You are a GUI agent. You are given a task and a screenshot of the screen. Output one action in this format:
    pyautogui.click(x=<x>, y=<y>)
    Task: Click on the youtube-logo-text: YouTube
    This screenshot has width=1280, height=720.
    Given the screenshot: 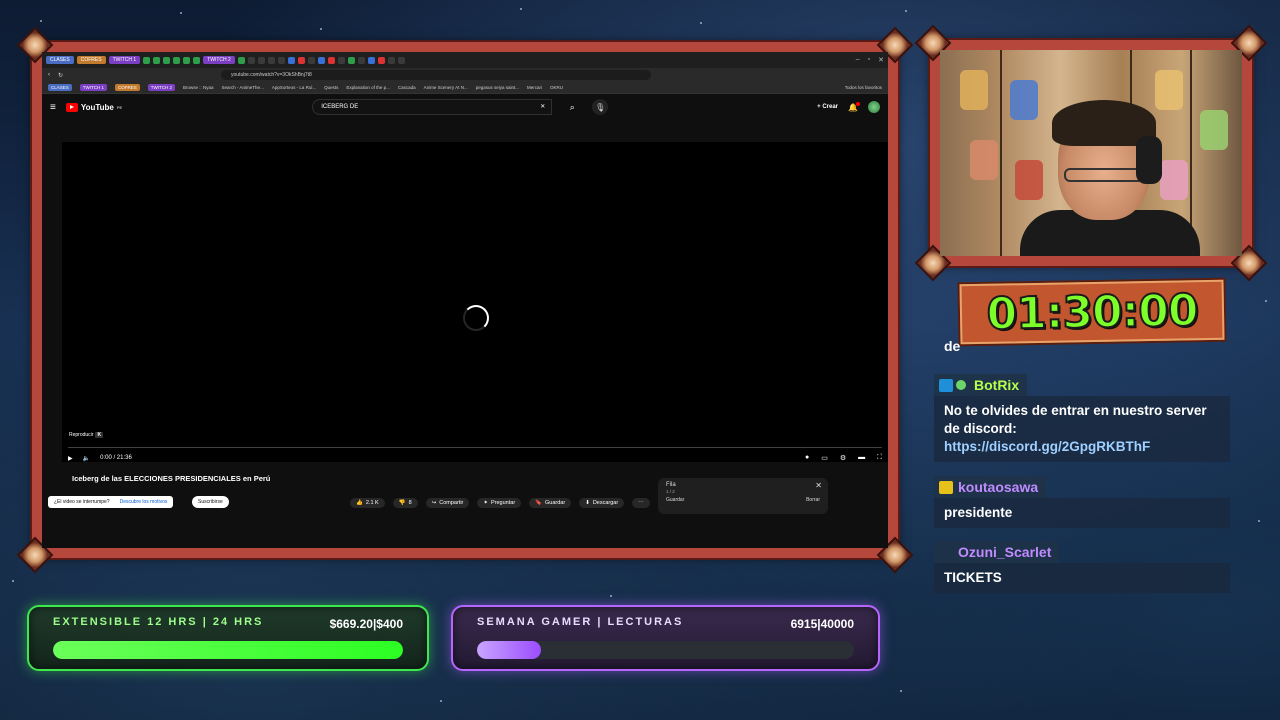 What is the action you would take?
    pyautogui.click(x=97, y=107)
    